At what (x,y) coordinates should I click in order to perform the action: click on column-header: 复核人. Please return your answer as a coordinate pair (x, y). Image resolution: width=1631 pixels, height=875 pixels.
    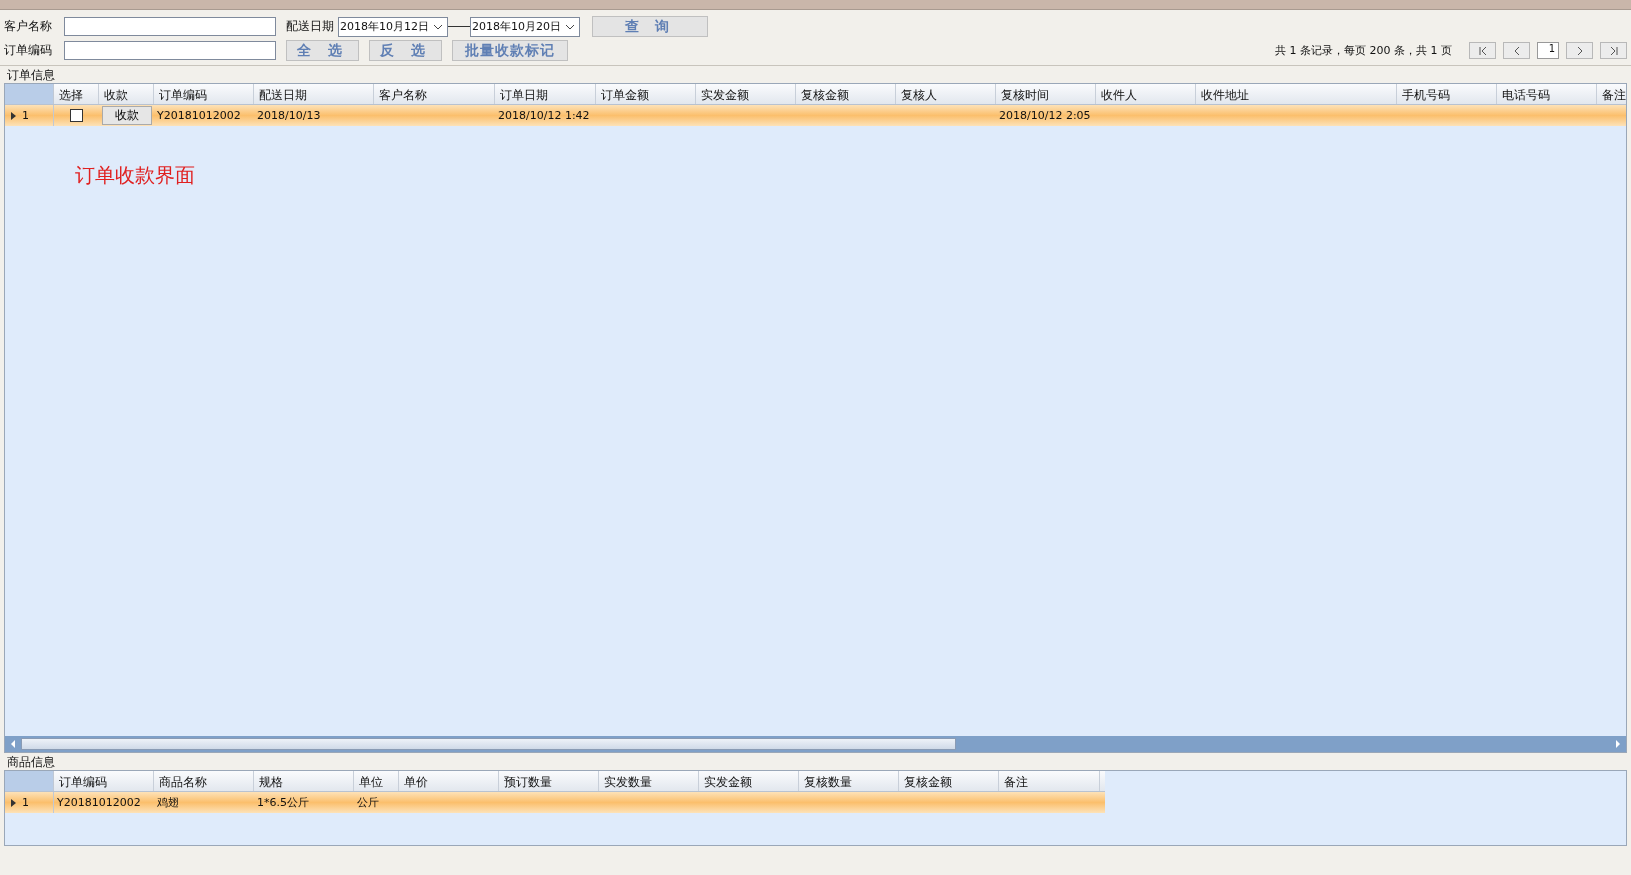
    Looking at the image, I should click on (946, 94).